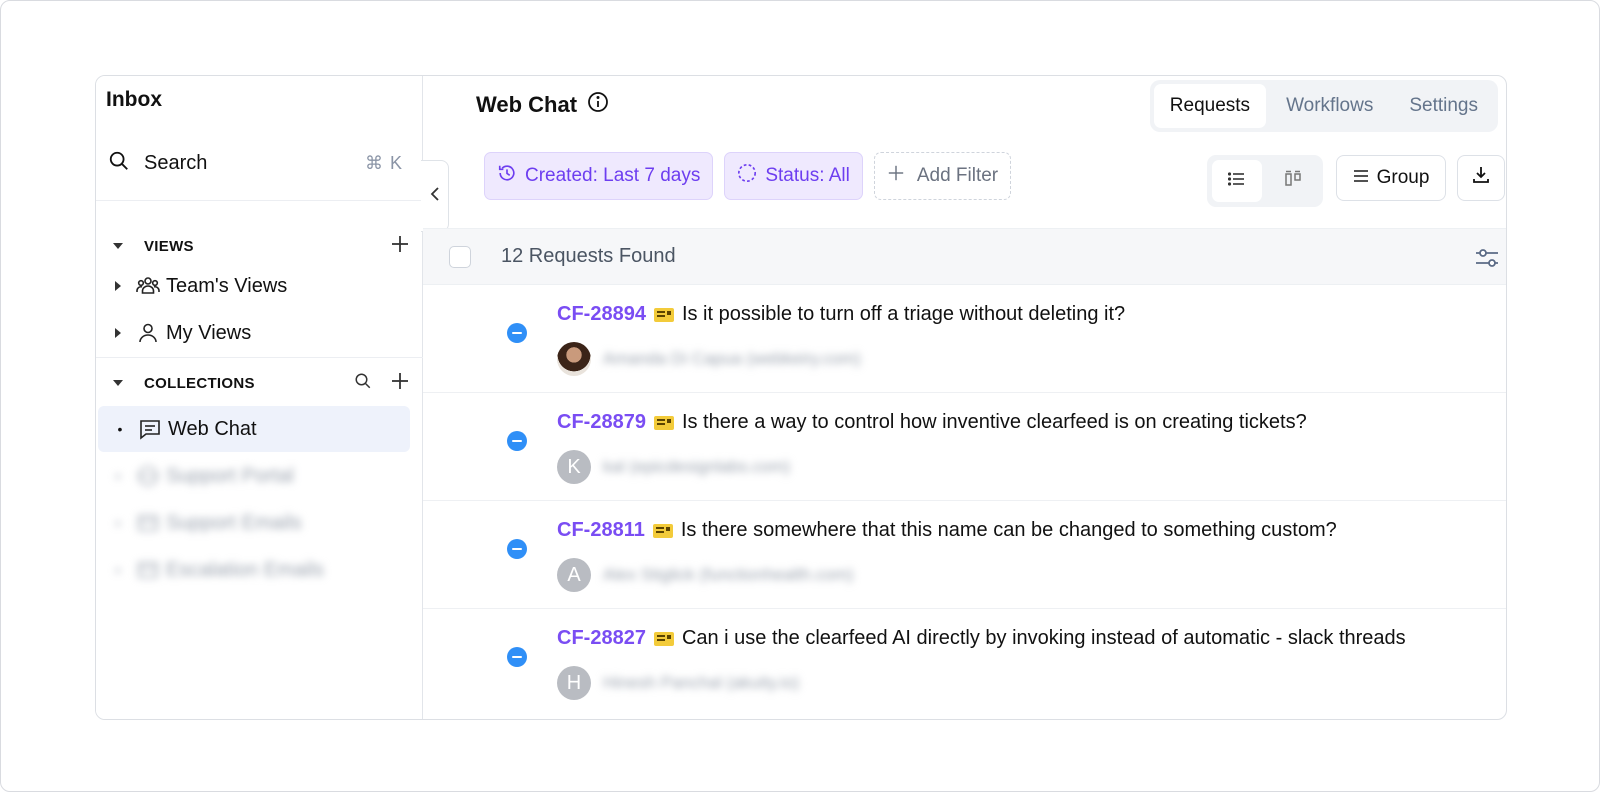  What do you see at coordinates (148, 476) in the screenshot?
I see `globe-icon` at bounding box center [148, 476].